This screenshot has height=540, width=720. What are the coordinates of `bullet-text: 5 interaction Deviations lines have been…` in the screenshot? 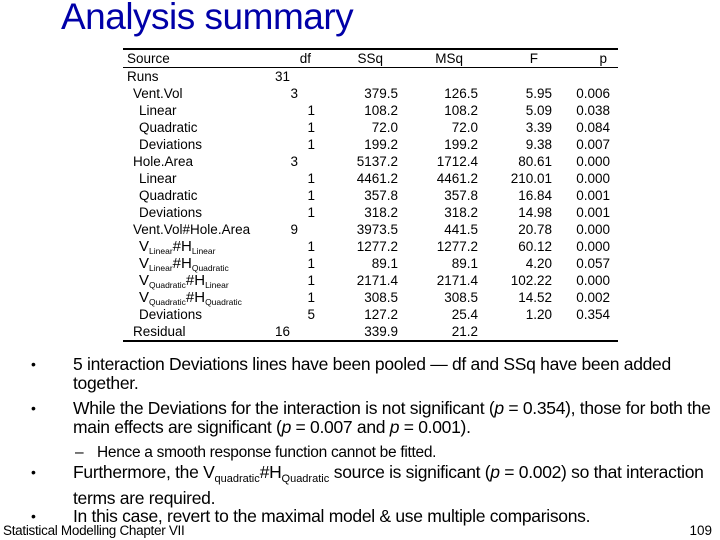 It's located at (372, 373).